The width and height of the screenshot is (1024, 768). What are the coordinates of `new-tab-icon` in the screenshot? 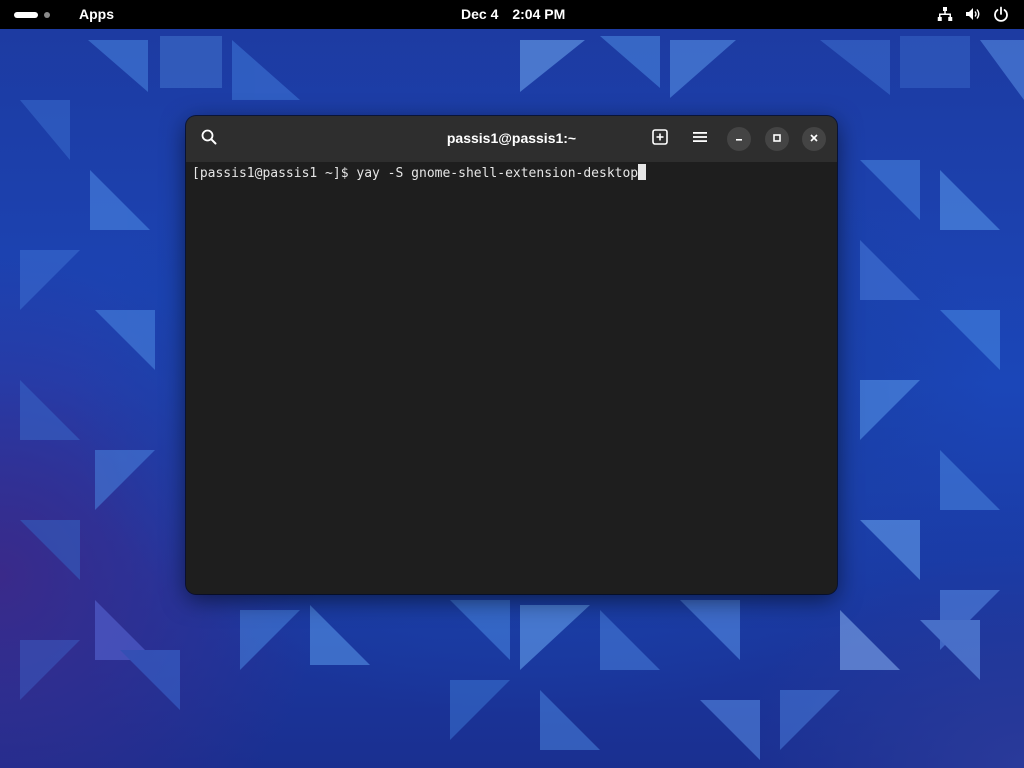 It's located at (660, 139).